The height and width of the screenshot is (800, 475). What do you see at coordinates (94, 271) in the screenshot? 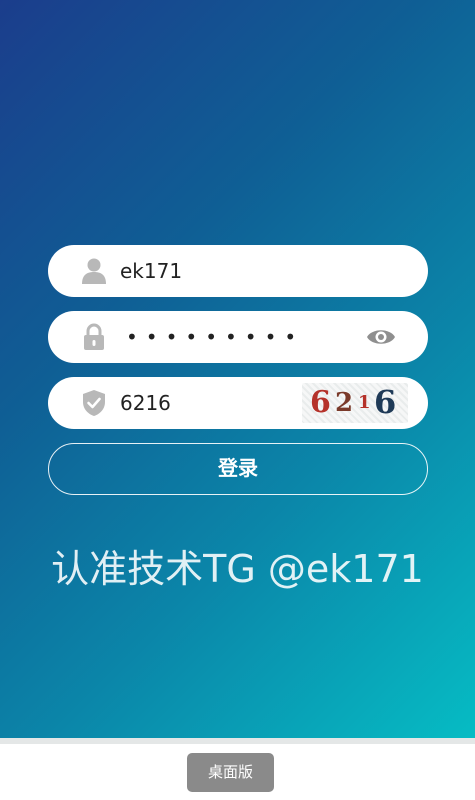
I see `user-icon` at bounding box center [94, 271].